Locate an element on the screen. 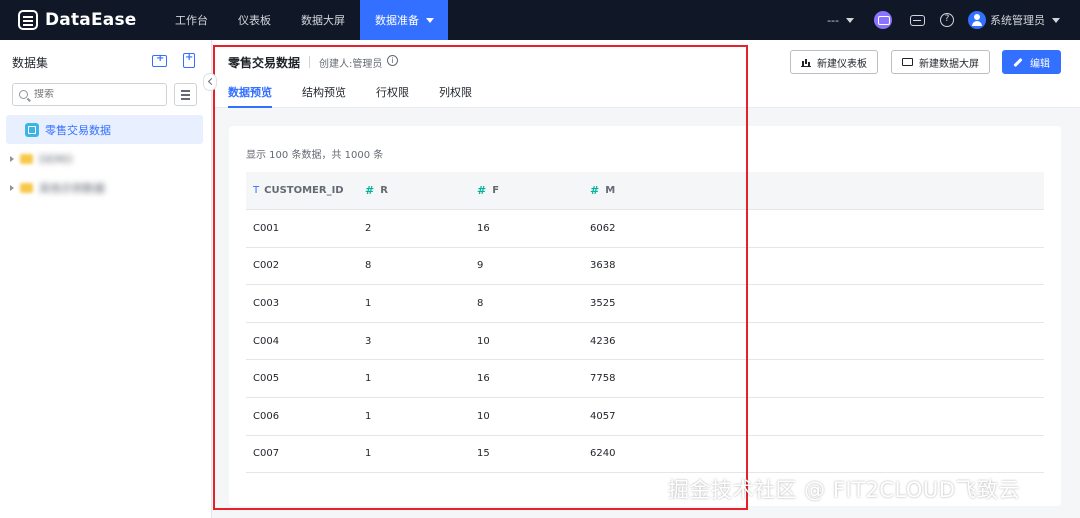 This screenshot has width=1080, height=518. table-header: T CUSTOMER_ID # R # F # M is located at coordinates (645, 191).